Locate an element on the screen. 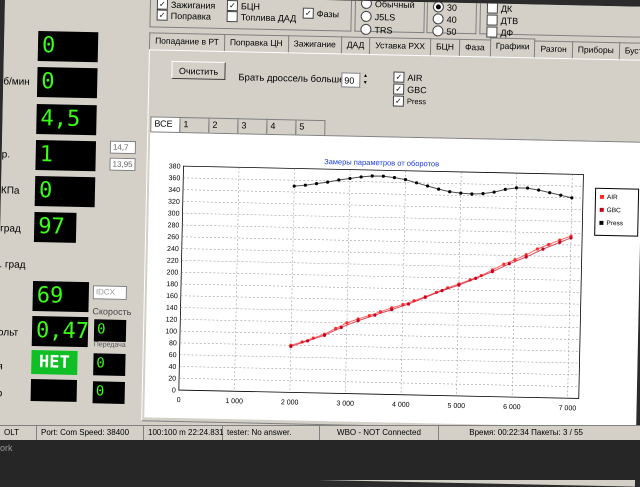  param-label-kpa: КПа is located at coordinates (10, 191).